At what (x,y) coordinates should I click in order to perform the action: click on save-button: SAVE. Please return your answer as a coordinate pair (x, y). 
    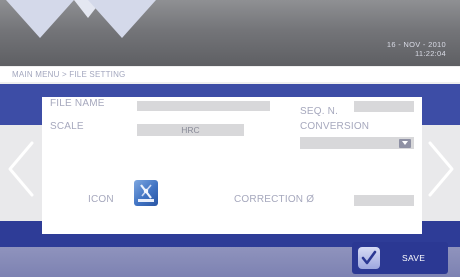
    Looking at the image, I should click on (400, 258).